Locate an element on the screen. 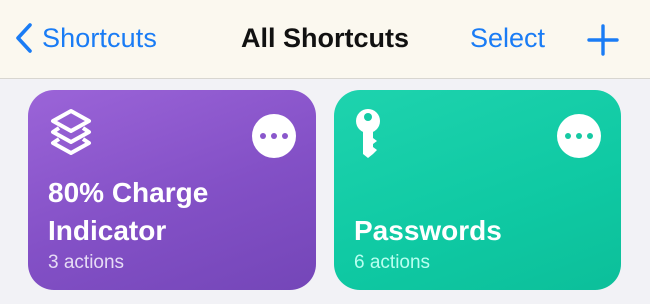  key-icon is located at coordinates (368, 133).